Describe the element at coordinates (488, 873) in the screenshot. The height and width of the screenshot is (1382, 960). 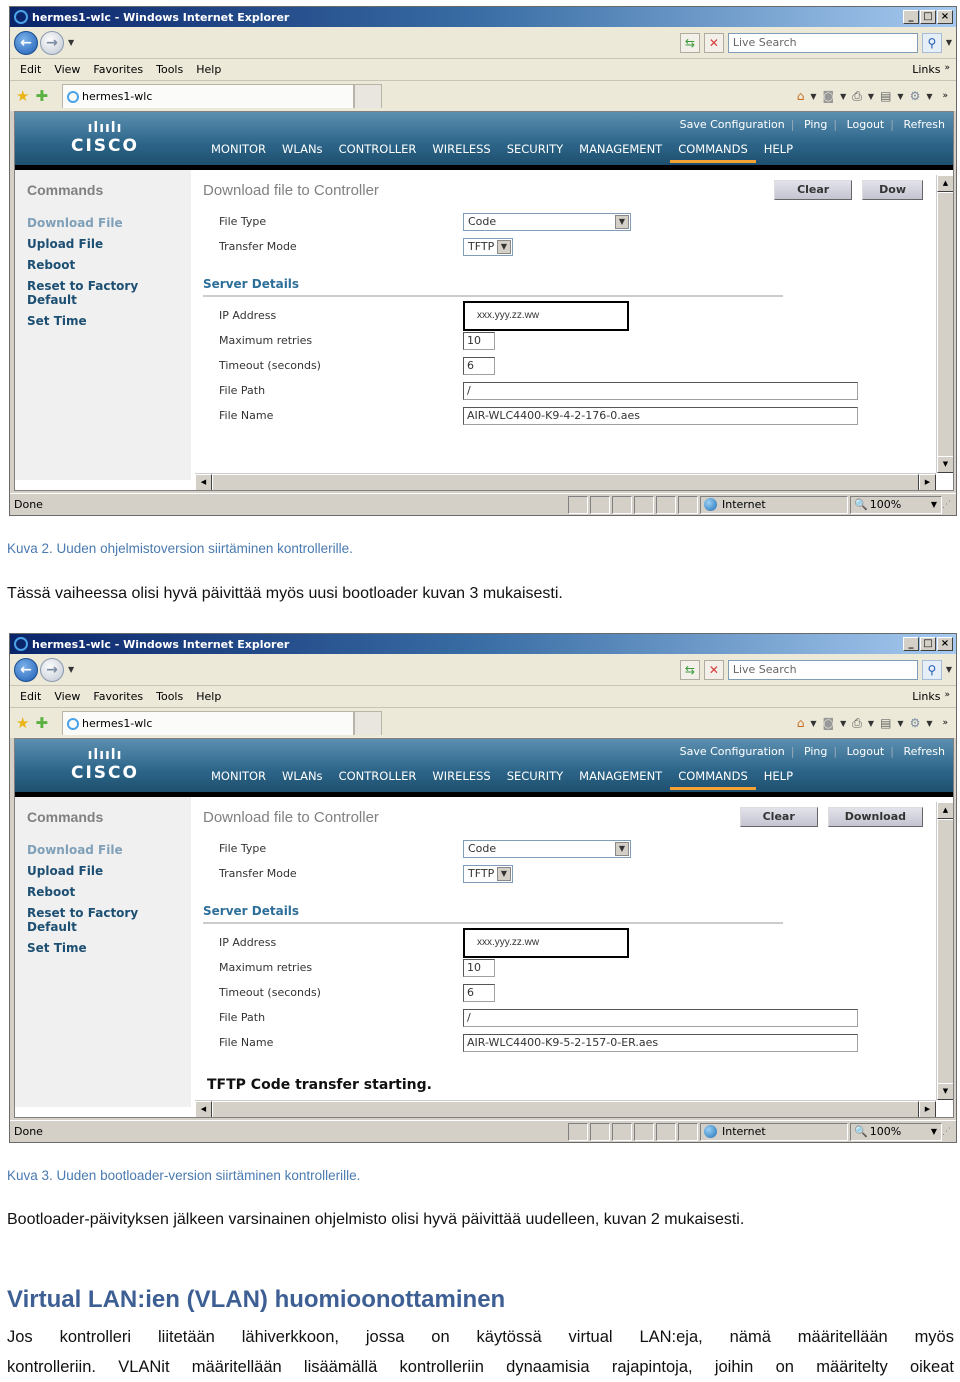
I see `transfer-mode-select: TFTP ▼` at that location.